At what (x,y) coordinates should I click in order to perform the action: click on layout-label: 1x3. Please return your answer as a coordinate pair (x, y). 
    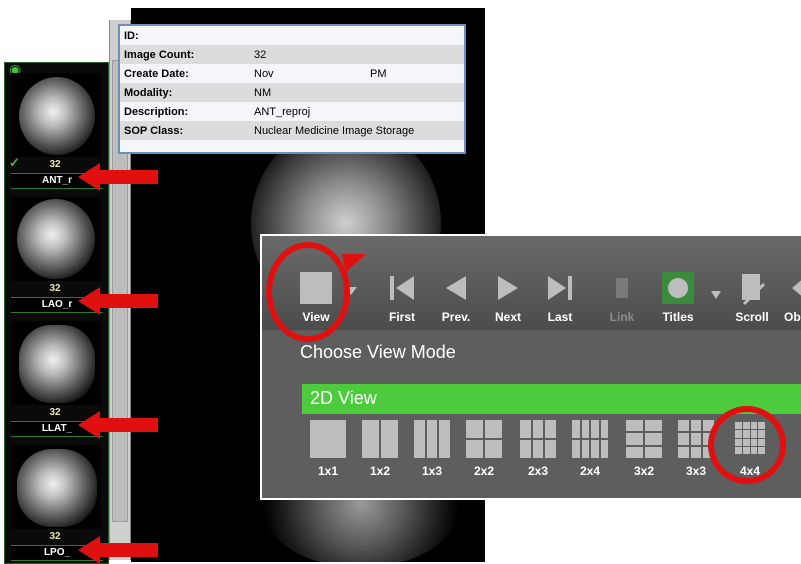
    Looking at the image, I should click on (432, 471).